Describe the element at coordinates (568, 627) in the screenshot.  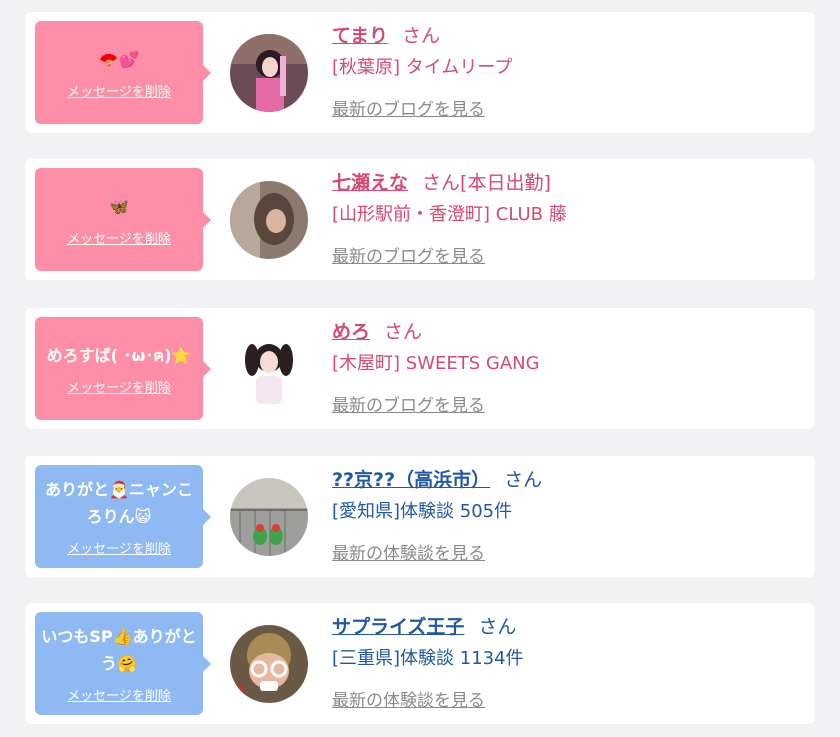
I see `name-line: サプライズ王子 さん` at that location.